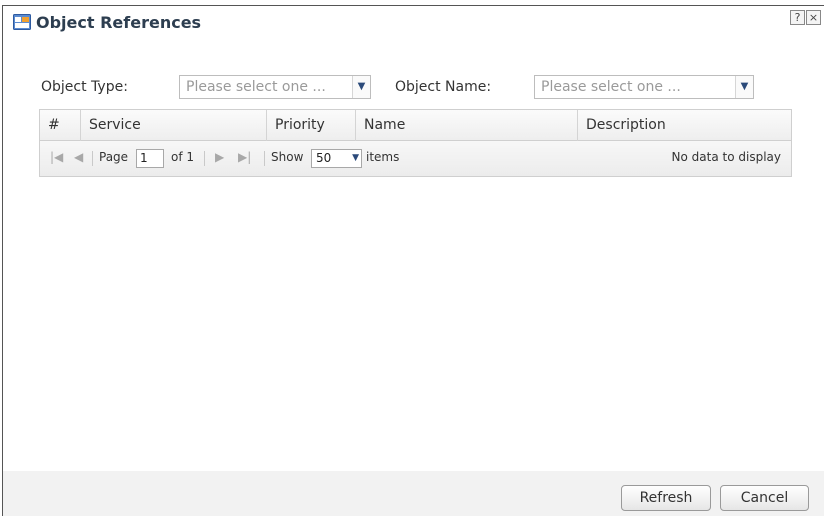 Image resolution: width=824 pixels, height=516 pixels. I want to click on dialog-footer: Refresh Cancel, so click(413, 493).